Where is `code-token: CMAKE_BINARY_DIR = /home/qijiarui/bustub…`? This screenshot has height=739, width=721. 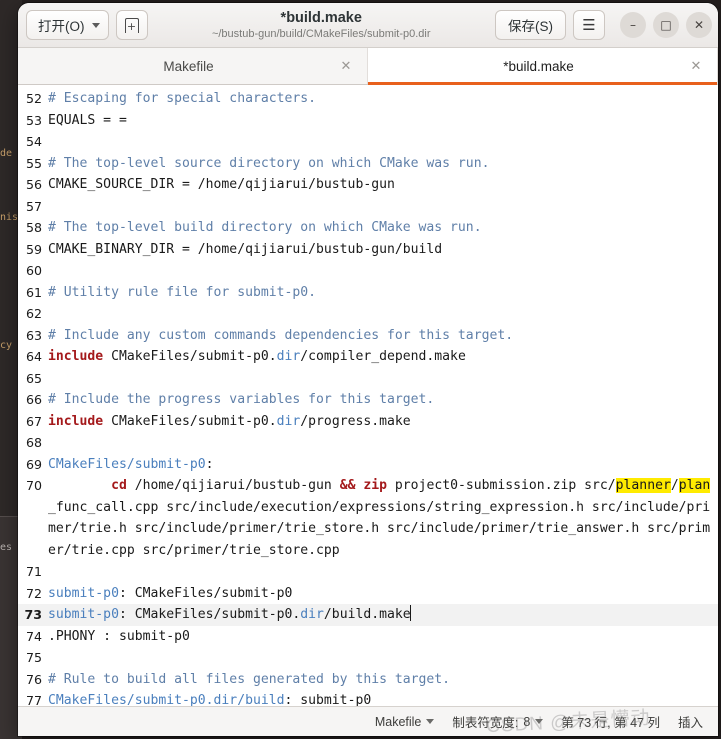
code-token: CMAKE_BINARY_DIR = /home/qijiarui/bustub… is located at coordinates (245, 249).